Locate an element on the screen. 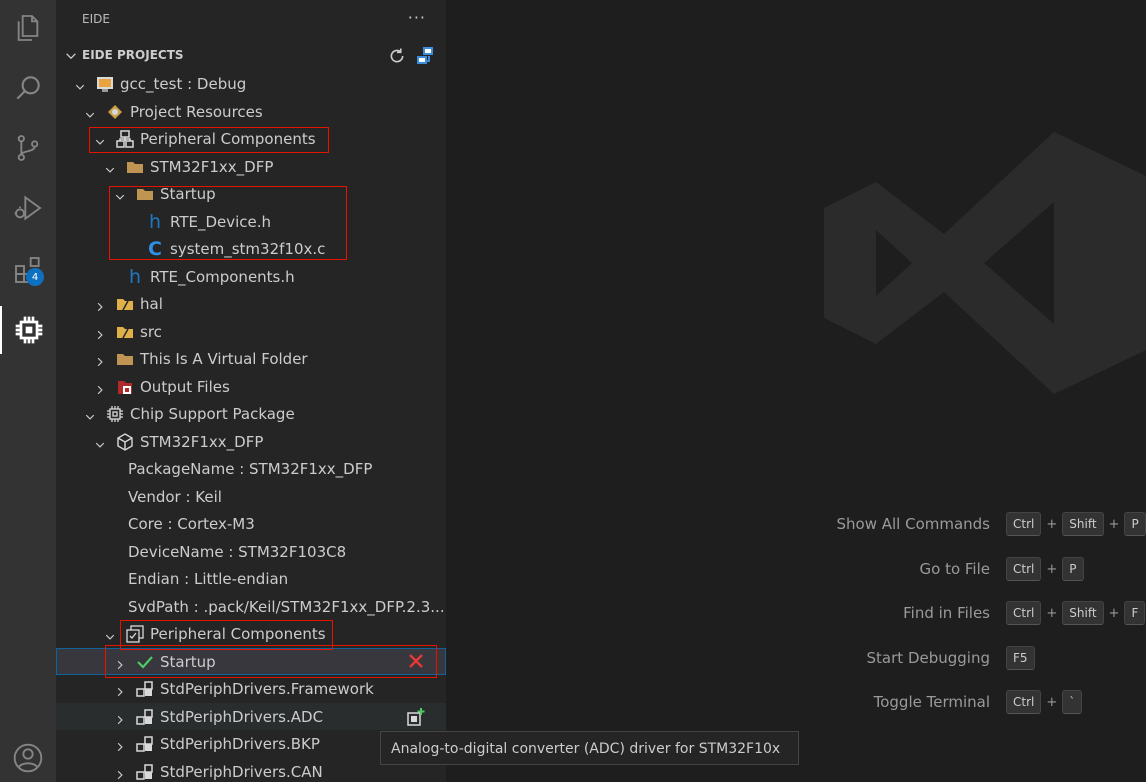  tree-item-label: This Is A Virtual Folder is located at coordinates (224, 359).